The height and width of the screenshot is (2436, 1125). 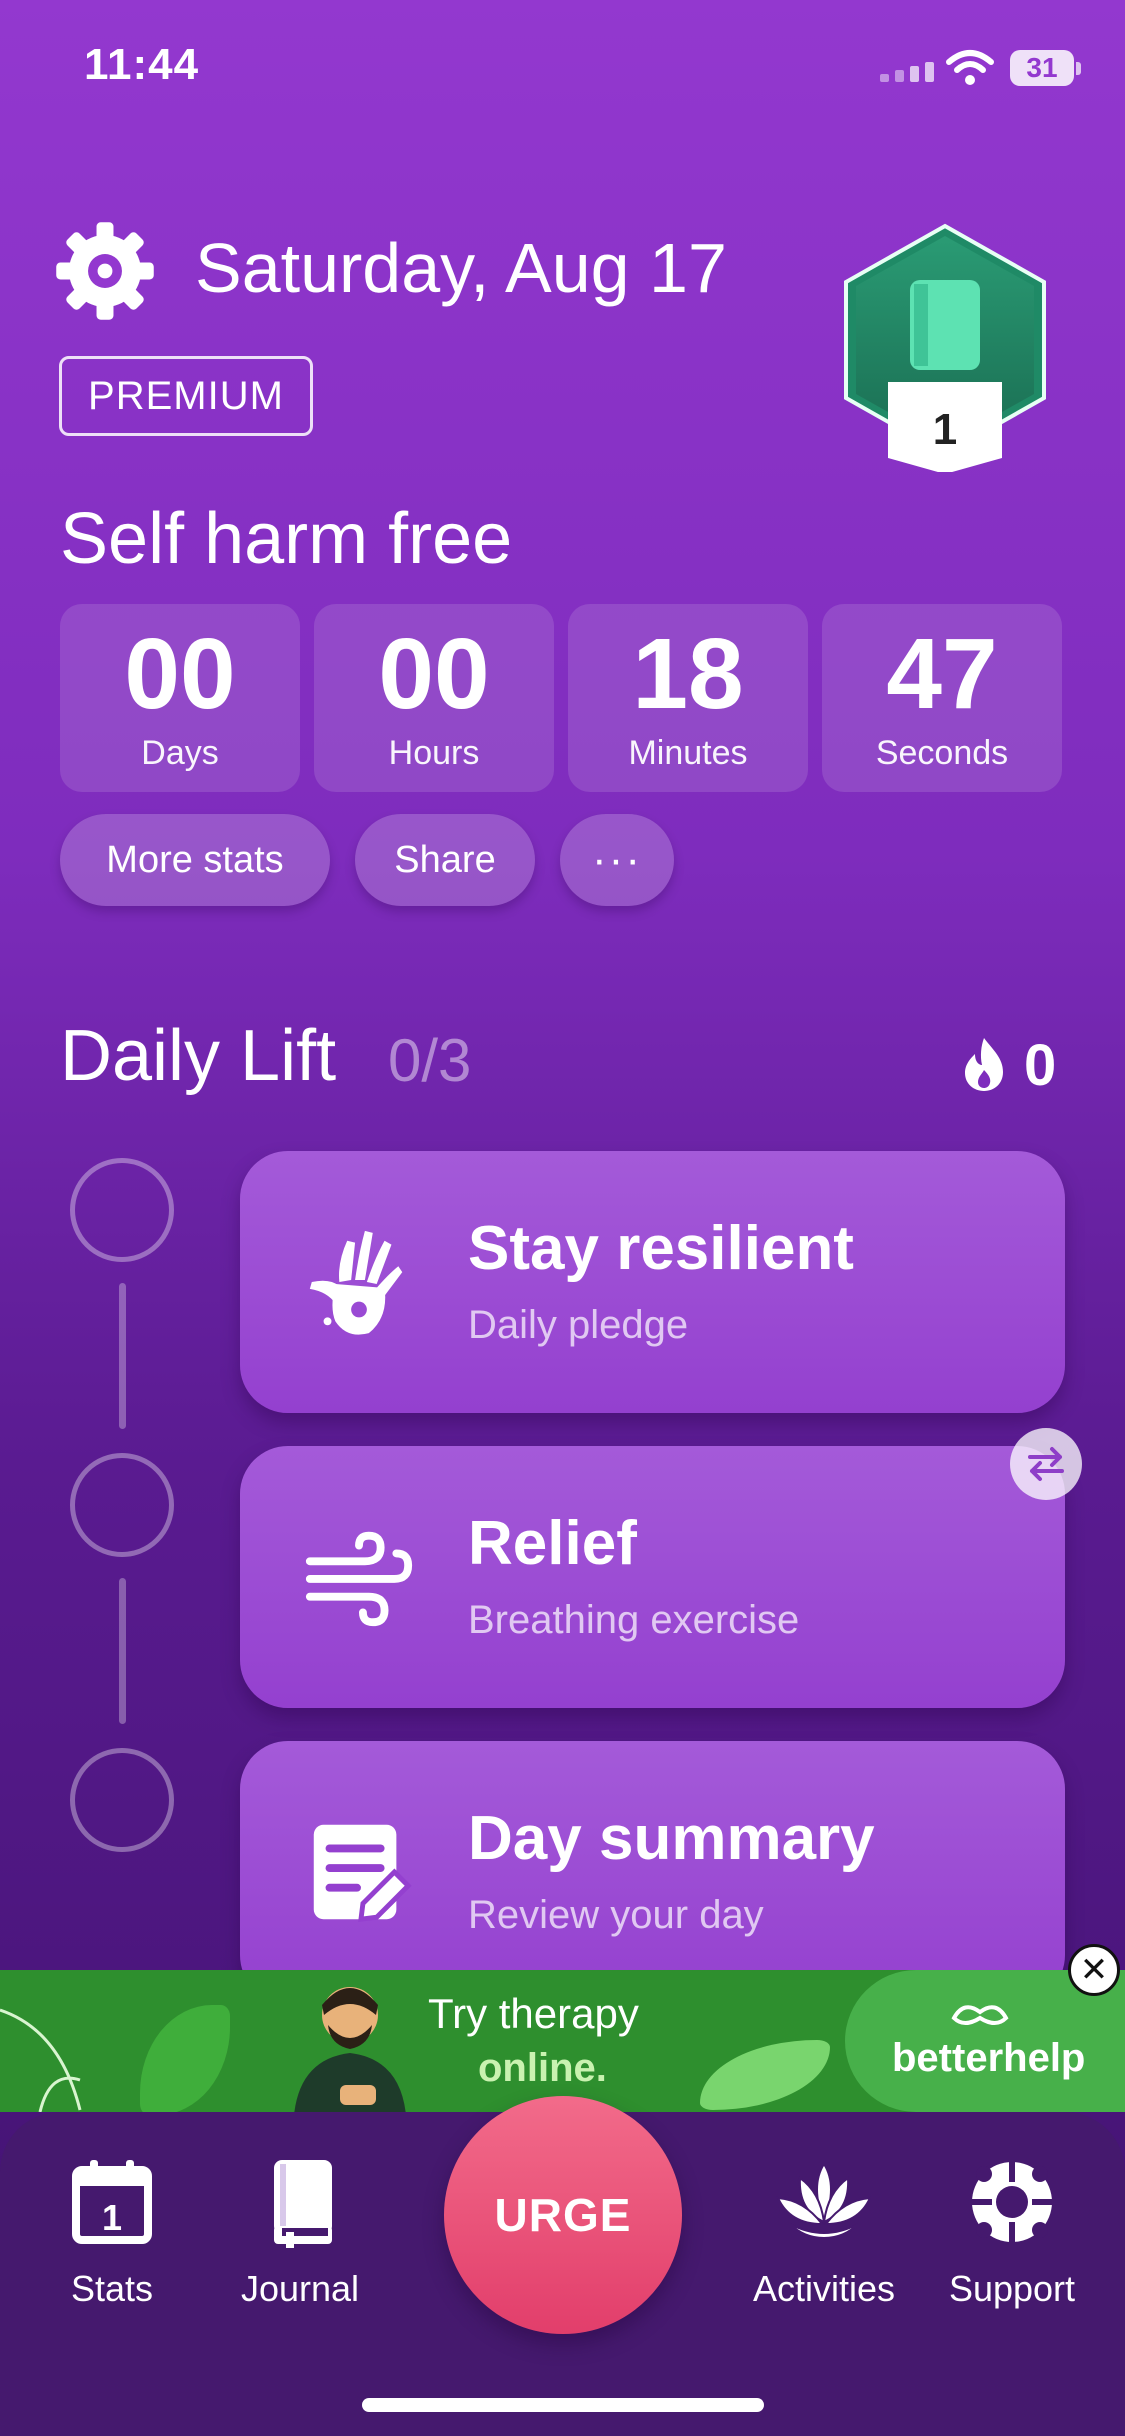 What do you see at coordinates (303, 2204) in the screenshot?
I see `journal-book-icon` at bounding box center [303, 2204].